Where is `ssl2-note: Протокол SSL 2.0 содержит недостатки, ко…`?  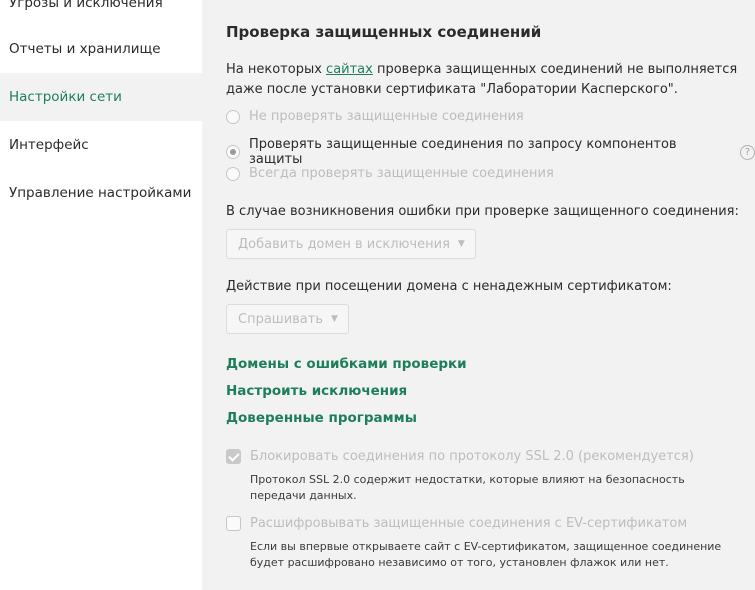 ssl2-note: Протокол SSL 2.0 содержит недостатки, ко… is located at coordinates (467, 487).